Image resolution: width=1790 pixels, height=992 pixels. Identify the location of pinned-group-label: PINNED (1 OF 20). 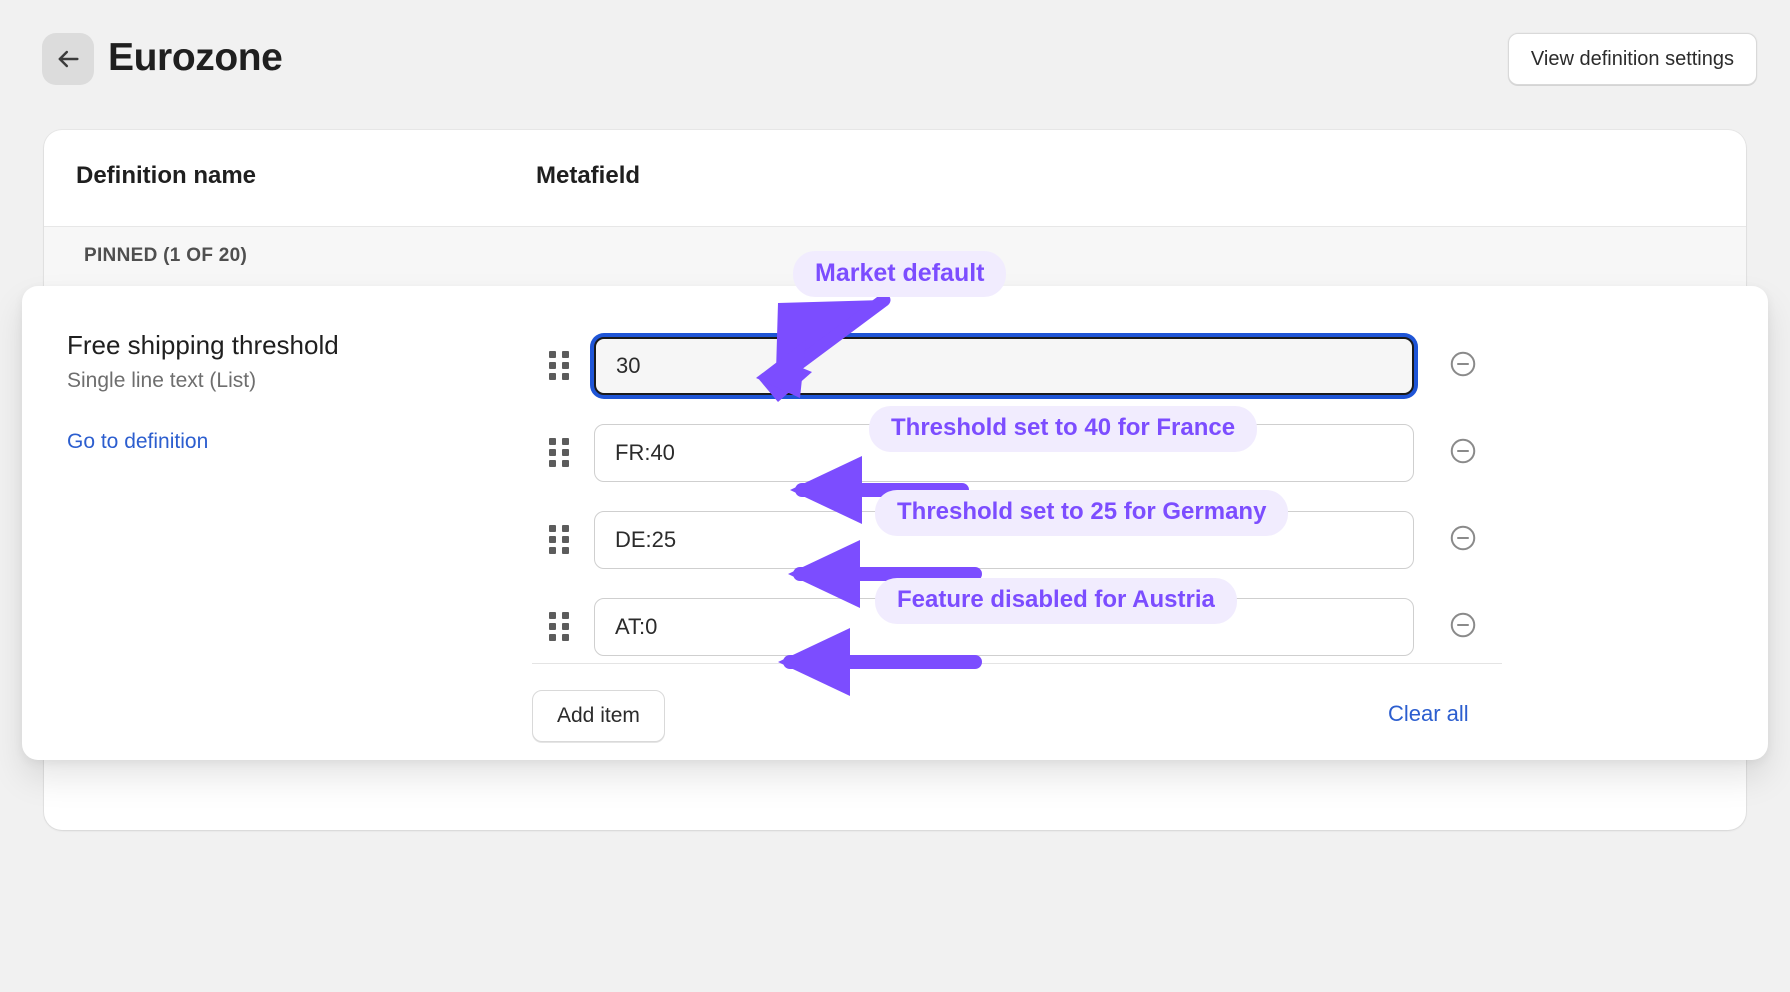
(166, 255).